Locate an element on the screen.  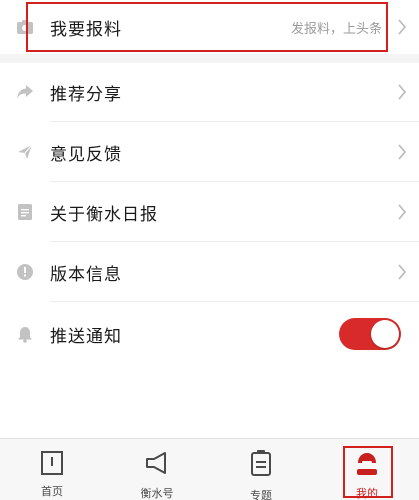
paper-plane-icon is located at coordinates (25, 152).